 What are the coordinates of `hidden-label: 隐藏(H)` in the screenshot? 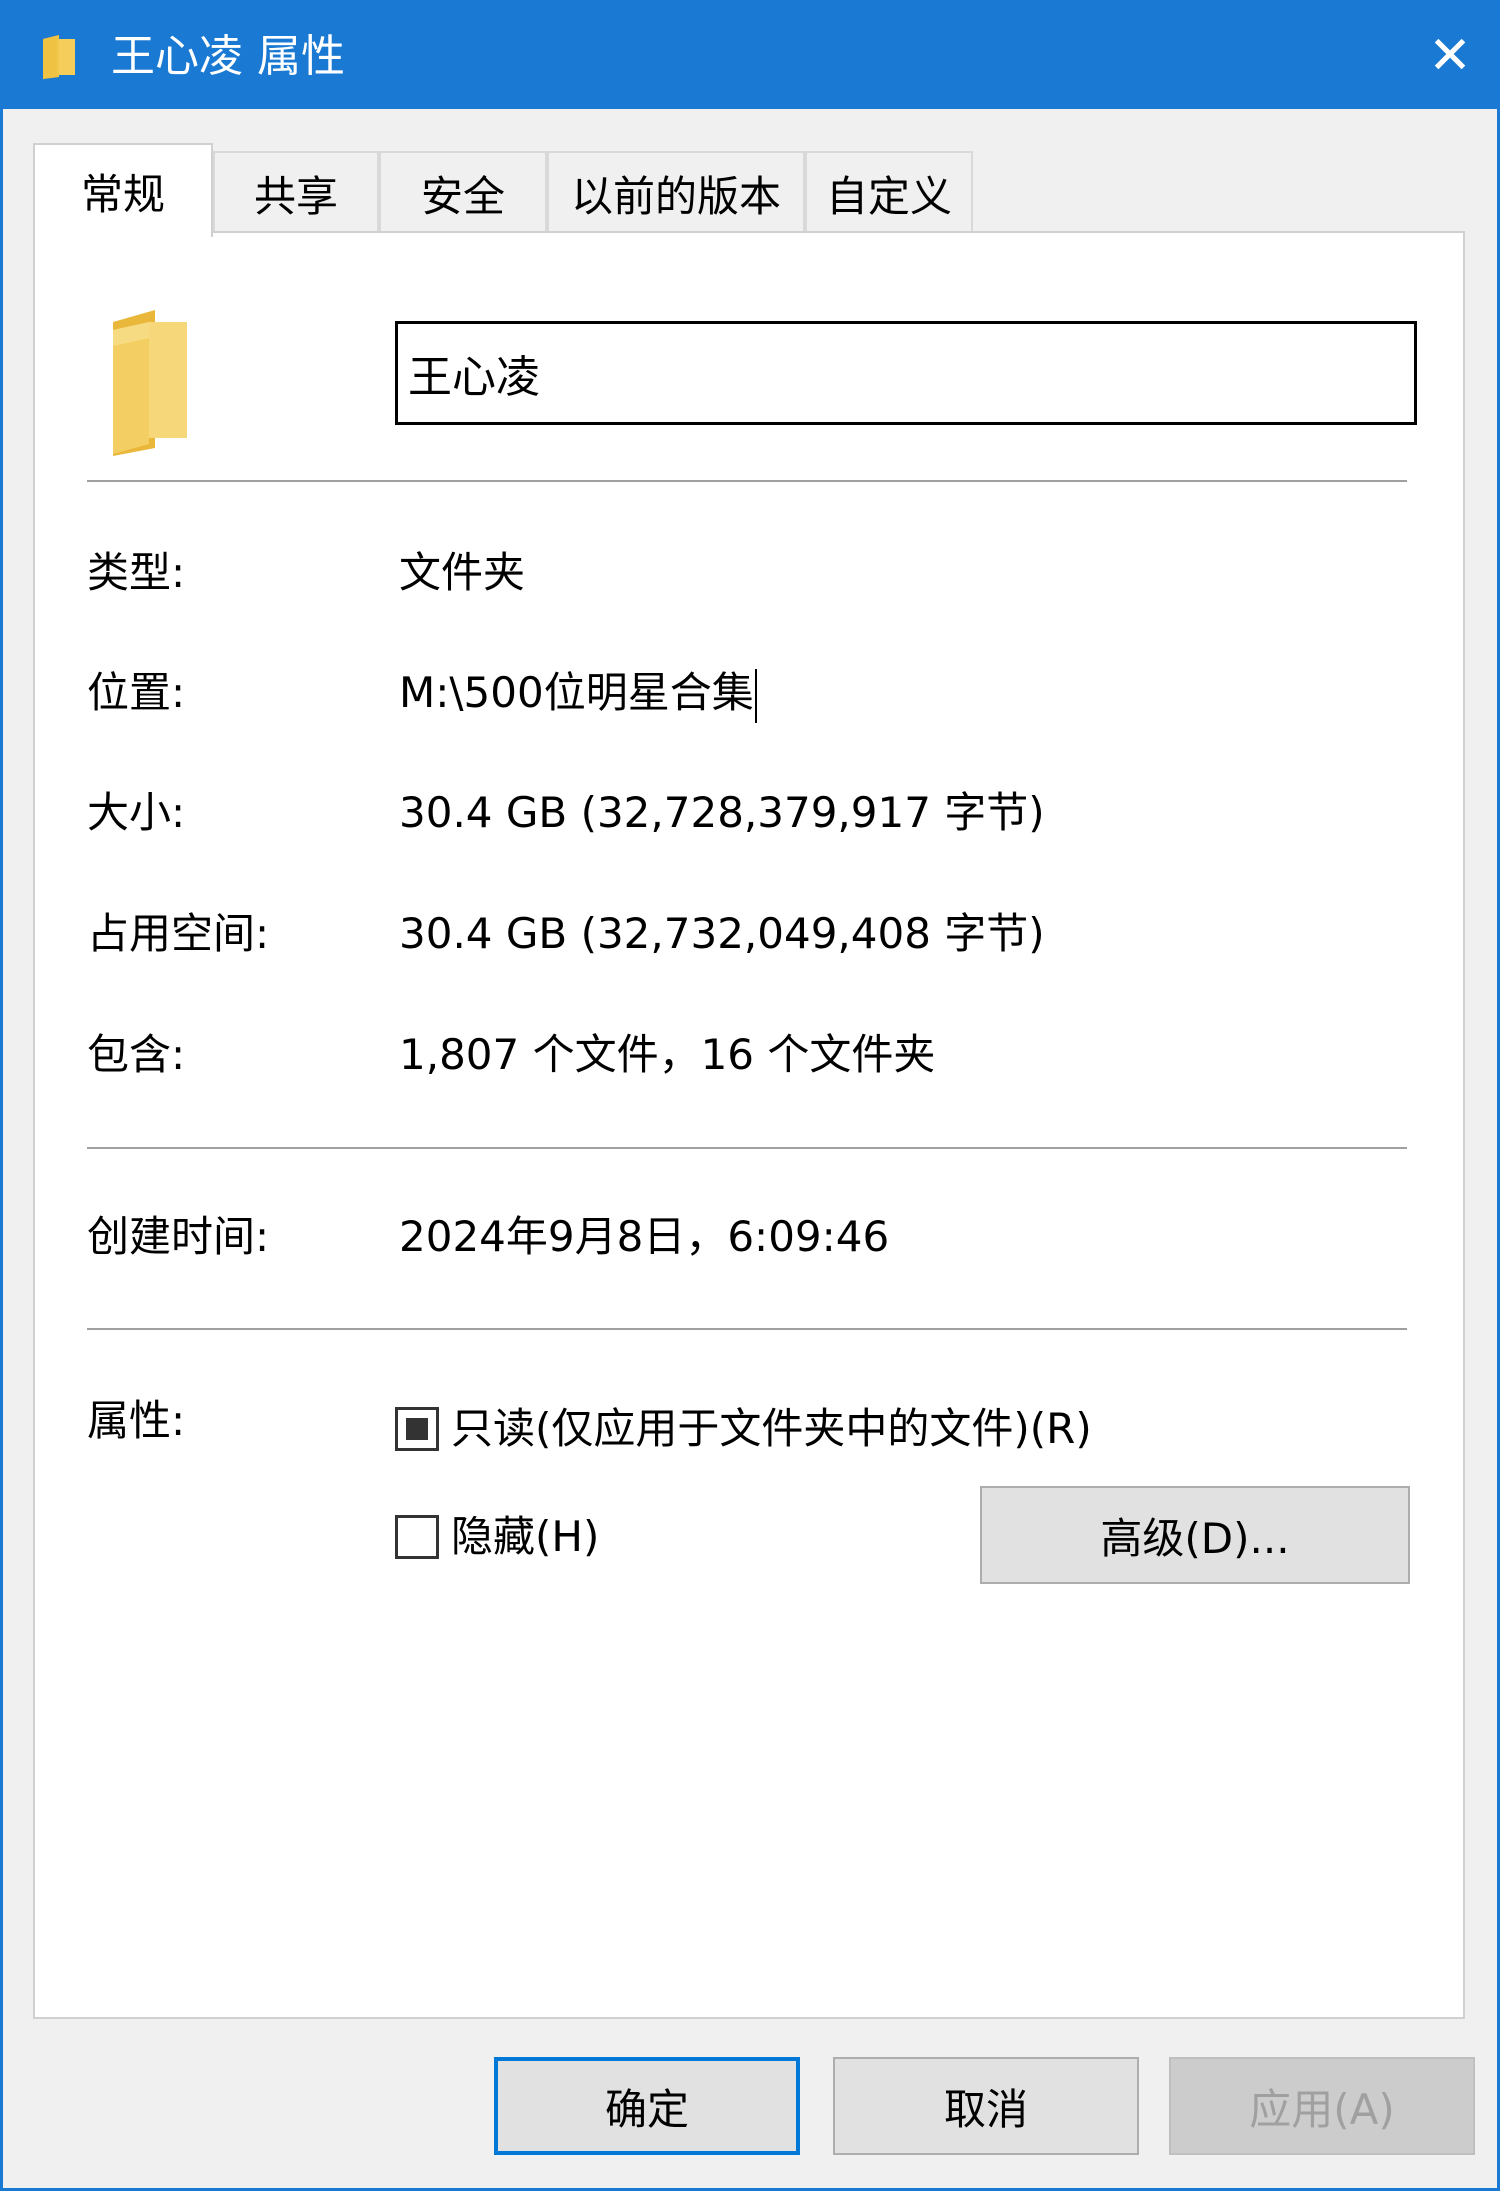 It's located at (525, 1537).